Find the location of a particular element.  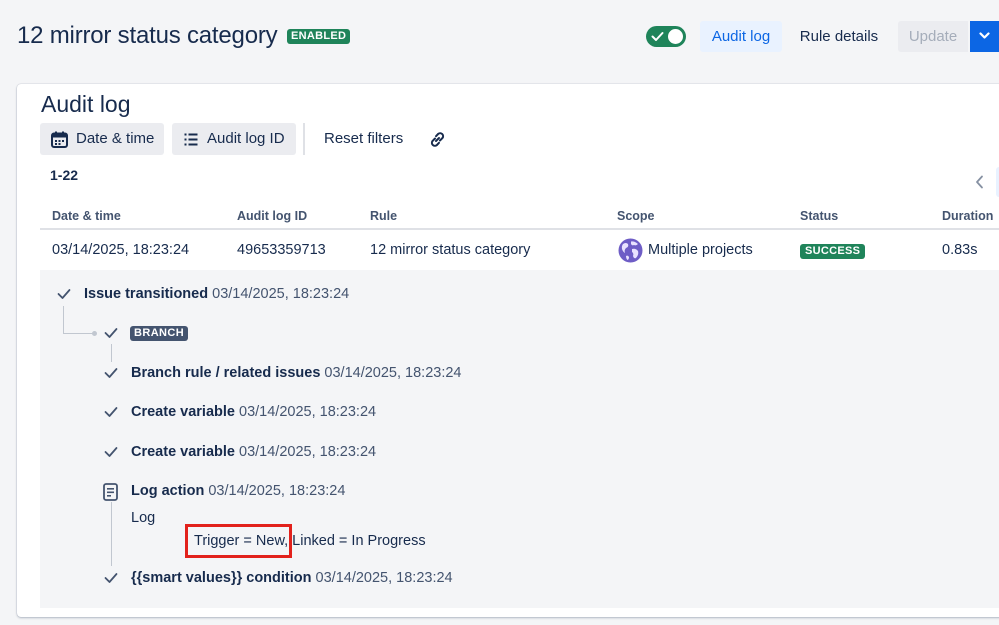

highlight-annotation-box is located at coordinates (238, 541).